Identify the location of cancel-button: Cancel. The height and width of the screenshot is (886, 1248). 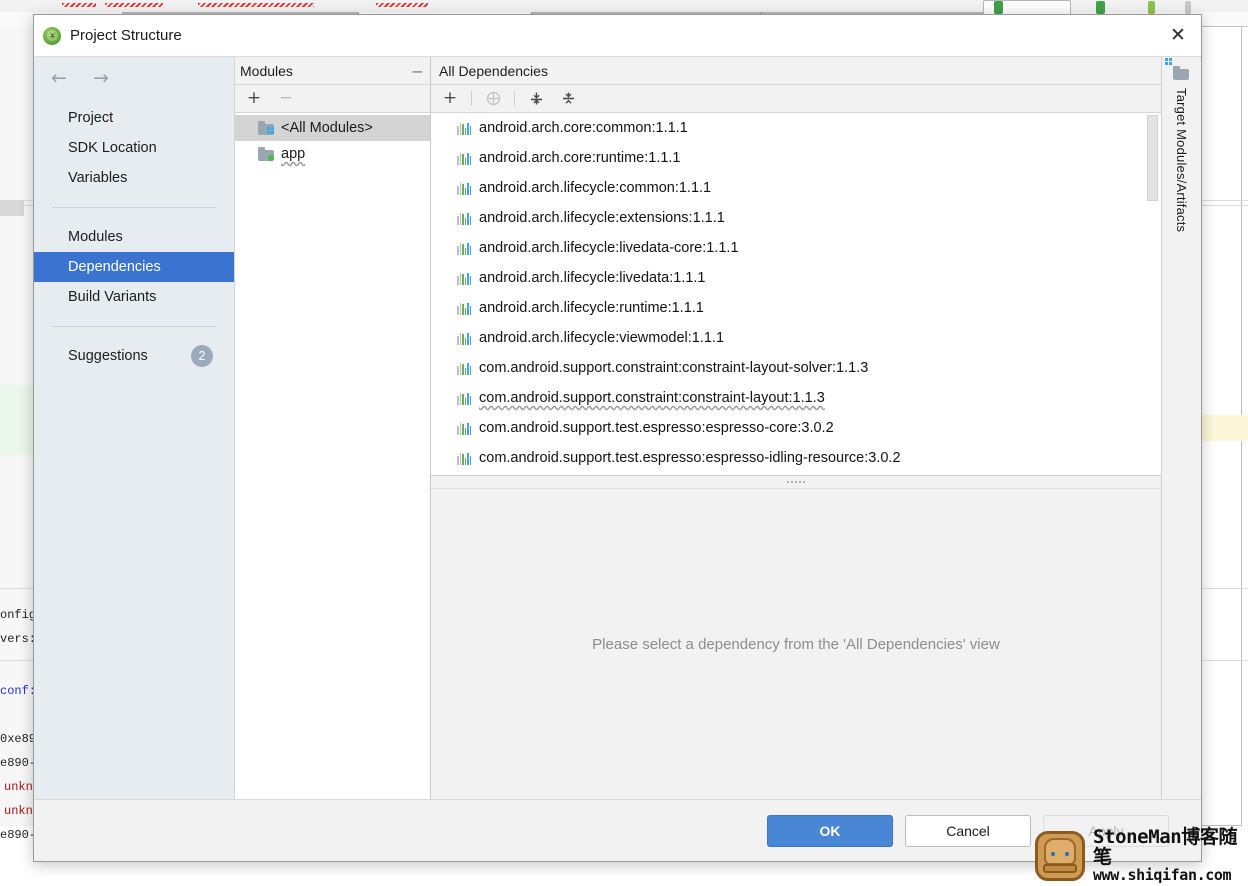
(968, 830).